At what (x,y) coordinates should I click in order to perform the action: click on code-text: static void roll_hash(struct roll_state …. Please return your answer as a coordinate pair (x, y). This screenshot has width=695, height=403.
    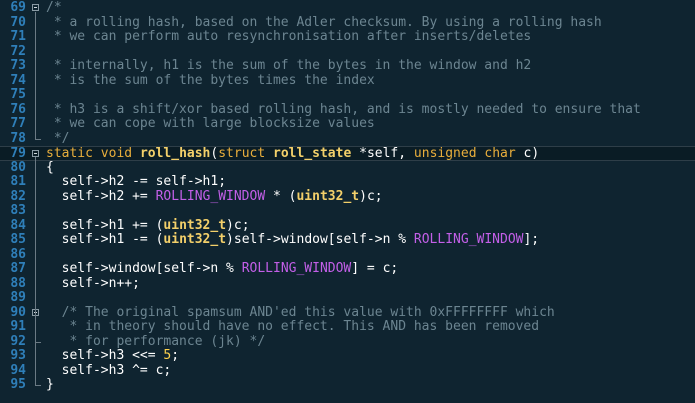
    Looking at the image, I should click on (293, 153).